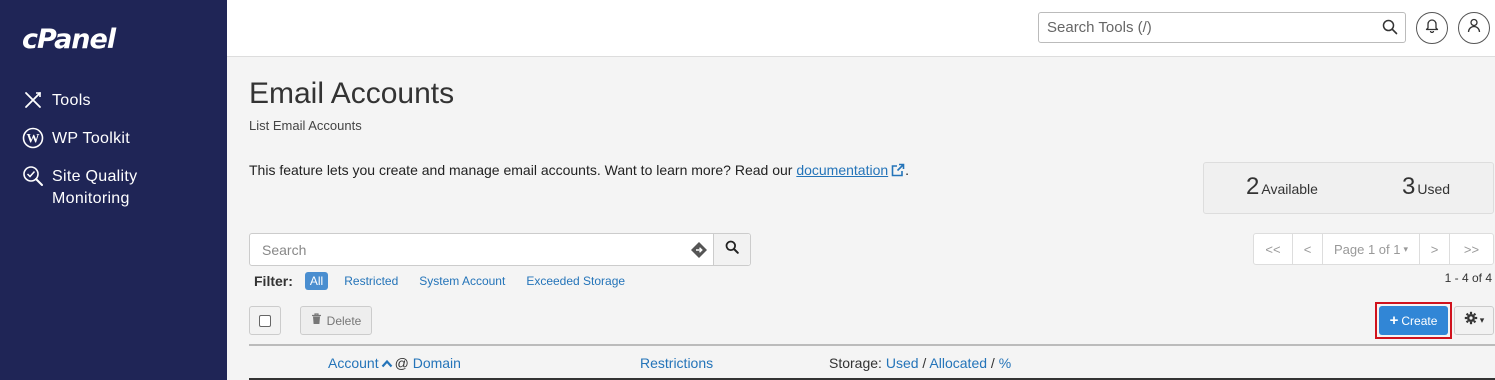 The image size is (1495, 380). Describe the element at coordinates (387, 363) in the screenshot. I see `sort-ascending-icon` at that location.